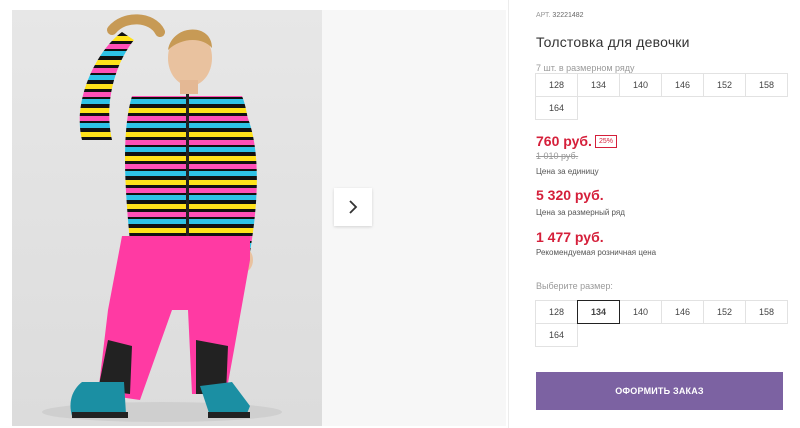 The width and height of the screenshot is (800, 428). I want to click on size-option-158: 158, so click(766, 312).